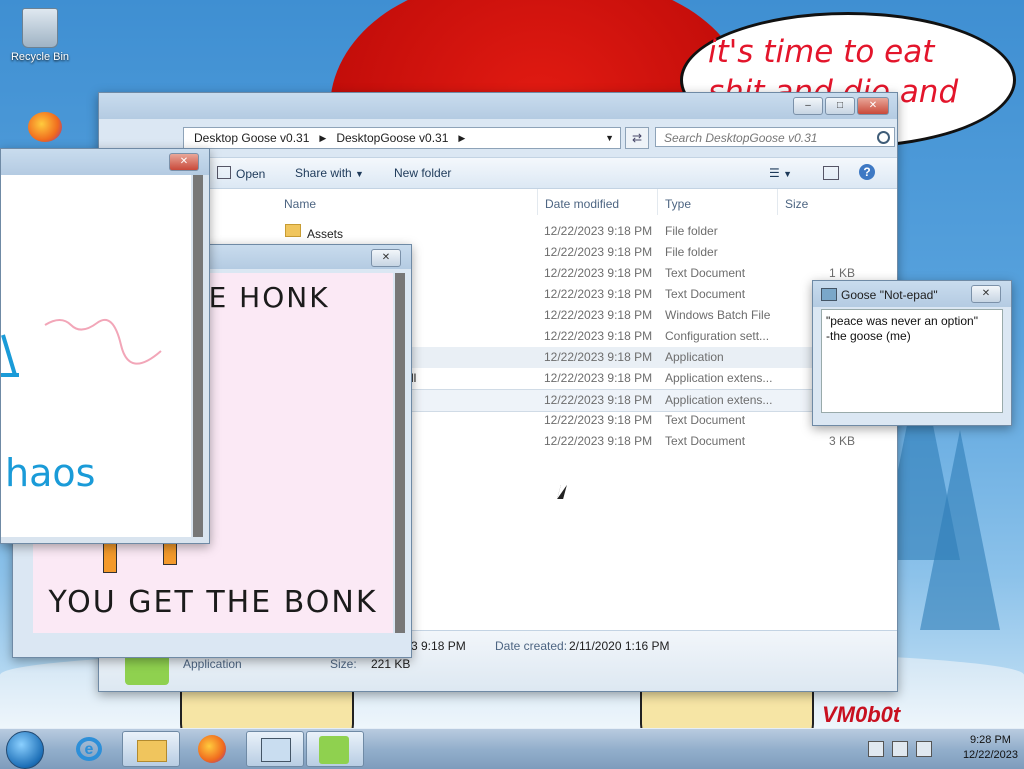 Image resolution: width=1024 pixels, height=769 pixels. Describe the element at coordinates (531, 646) in the screenshot. I see `details-date-created-label: Date created:` at that location.